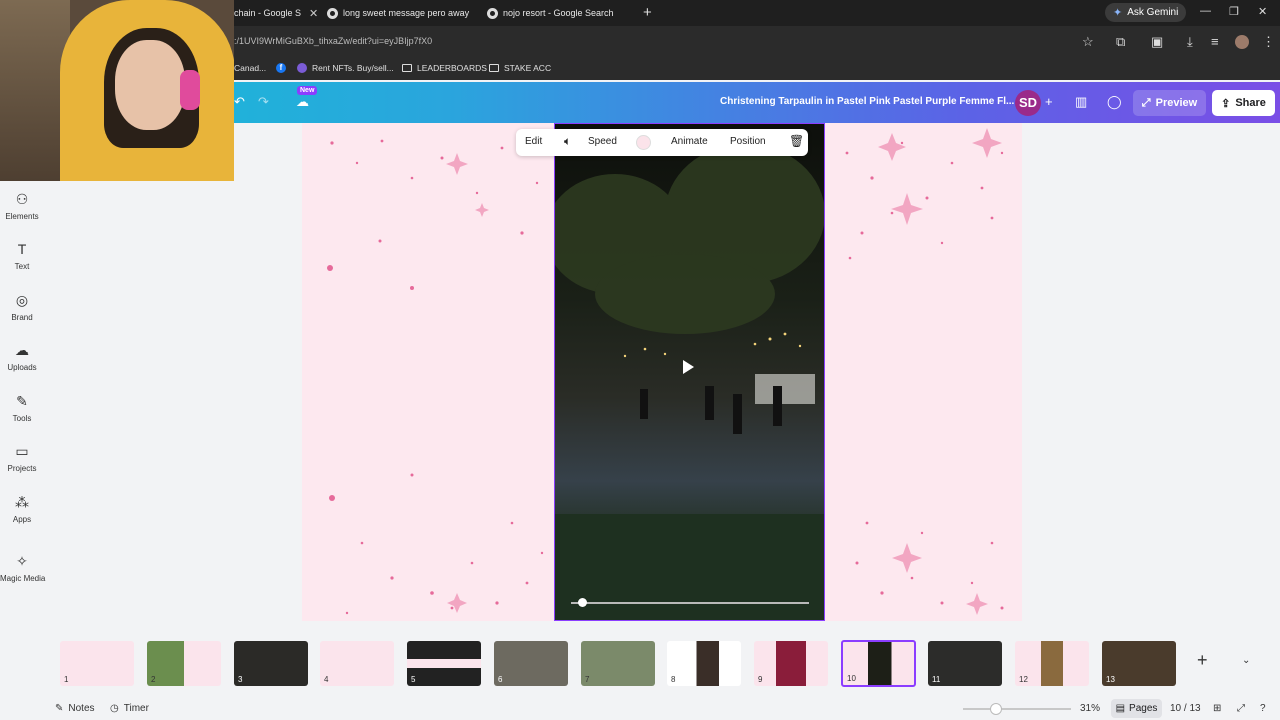 Image resolution: width=1280 pixels, height=720 pixels. I want to click on comment-icon: ◯, so click(1114, 102).